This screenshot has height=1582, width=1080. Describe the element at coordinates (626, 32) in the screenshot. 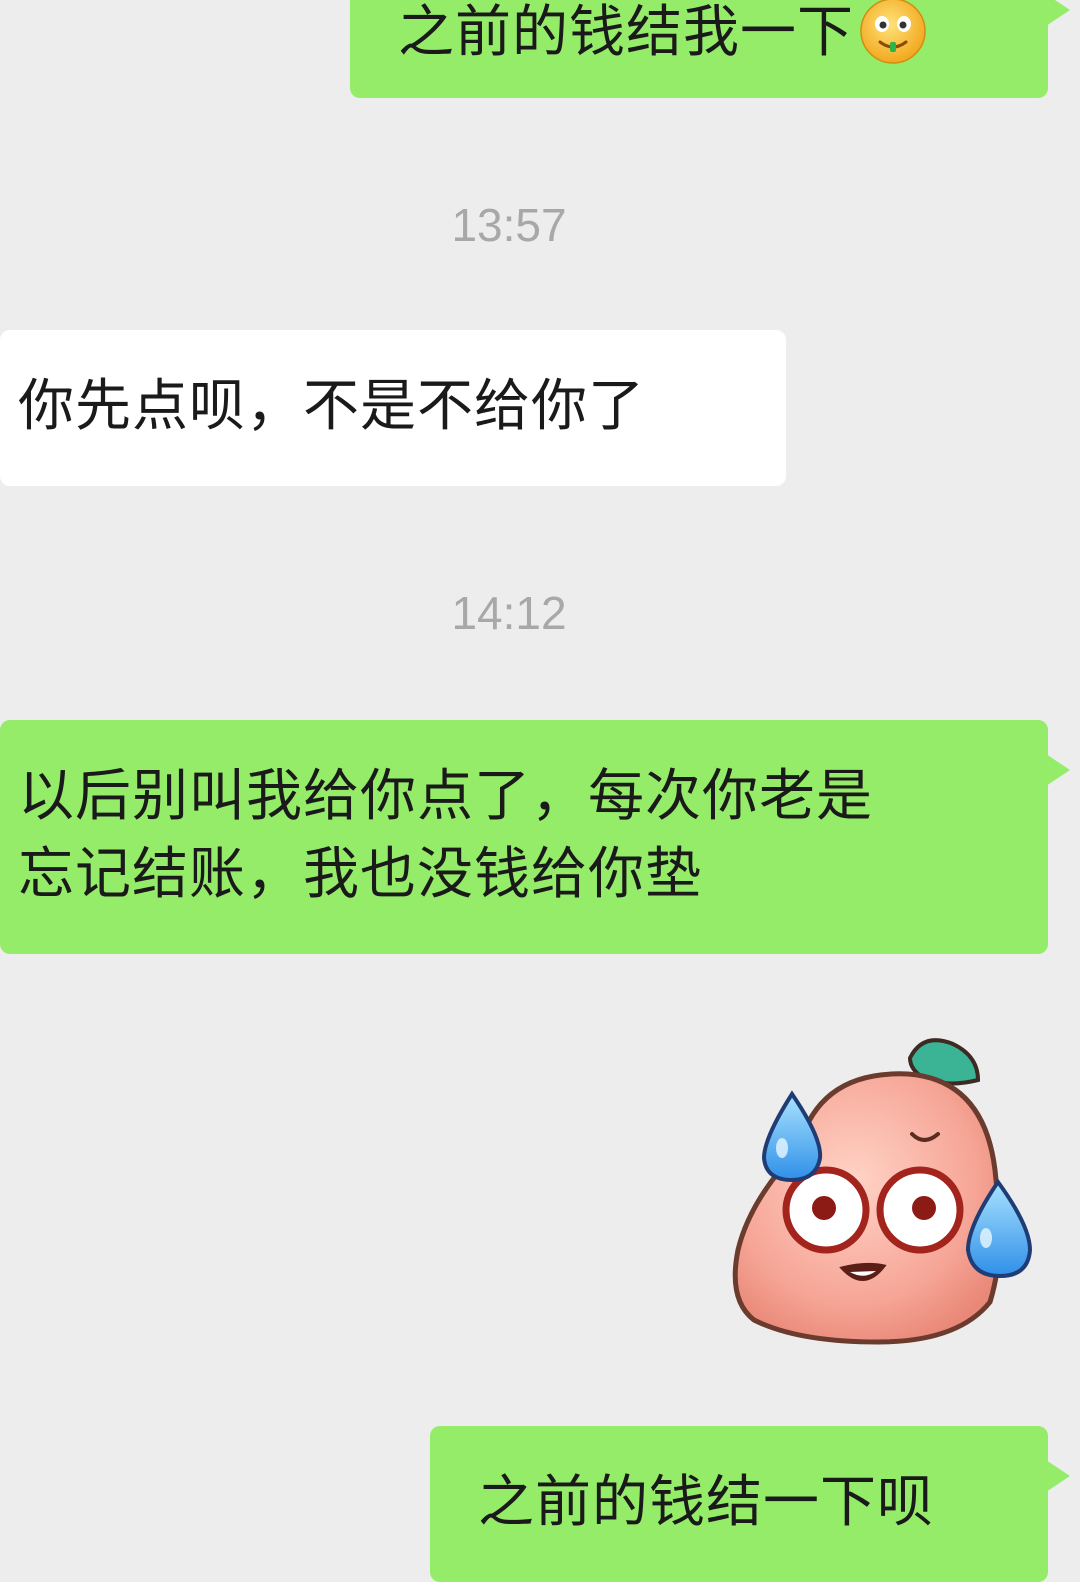

I see `message-text: 之前的钱结我一下` at that location.